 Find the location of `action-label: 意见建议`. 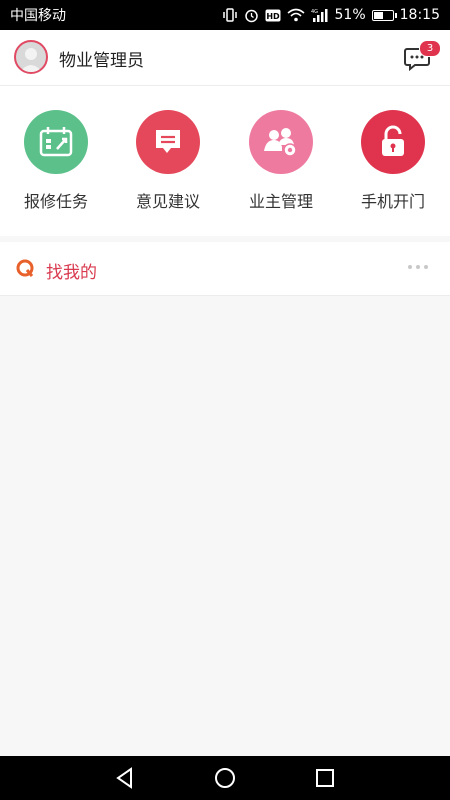

action-label: 意见建议 is located at coordinates (167, 201).